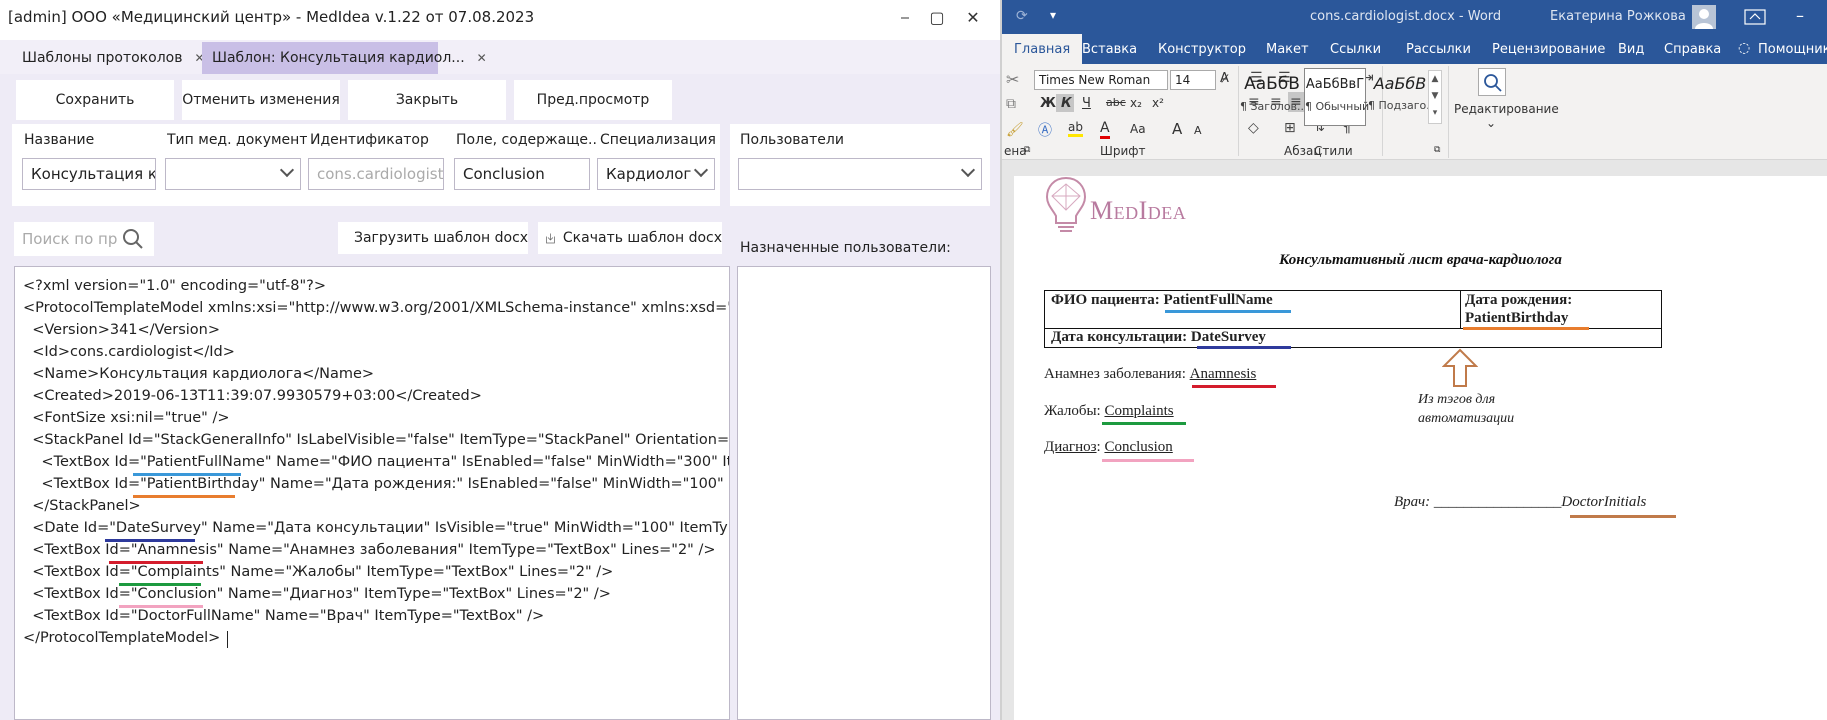 This screenshot has height=720, width=1827. Describe the element at coordinates (1136, 103) in the screenshot. I see `subscript-button: x₂` at that location.